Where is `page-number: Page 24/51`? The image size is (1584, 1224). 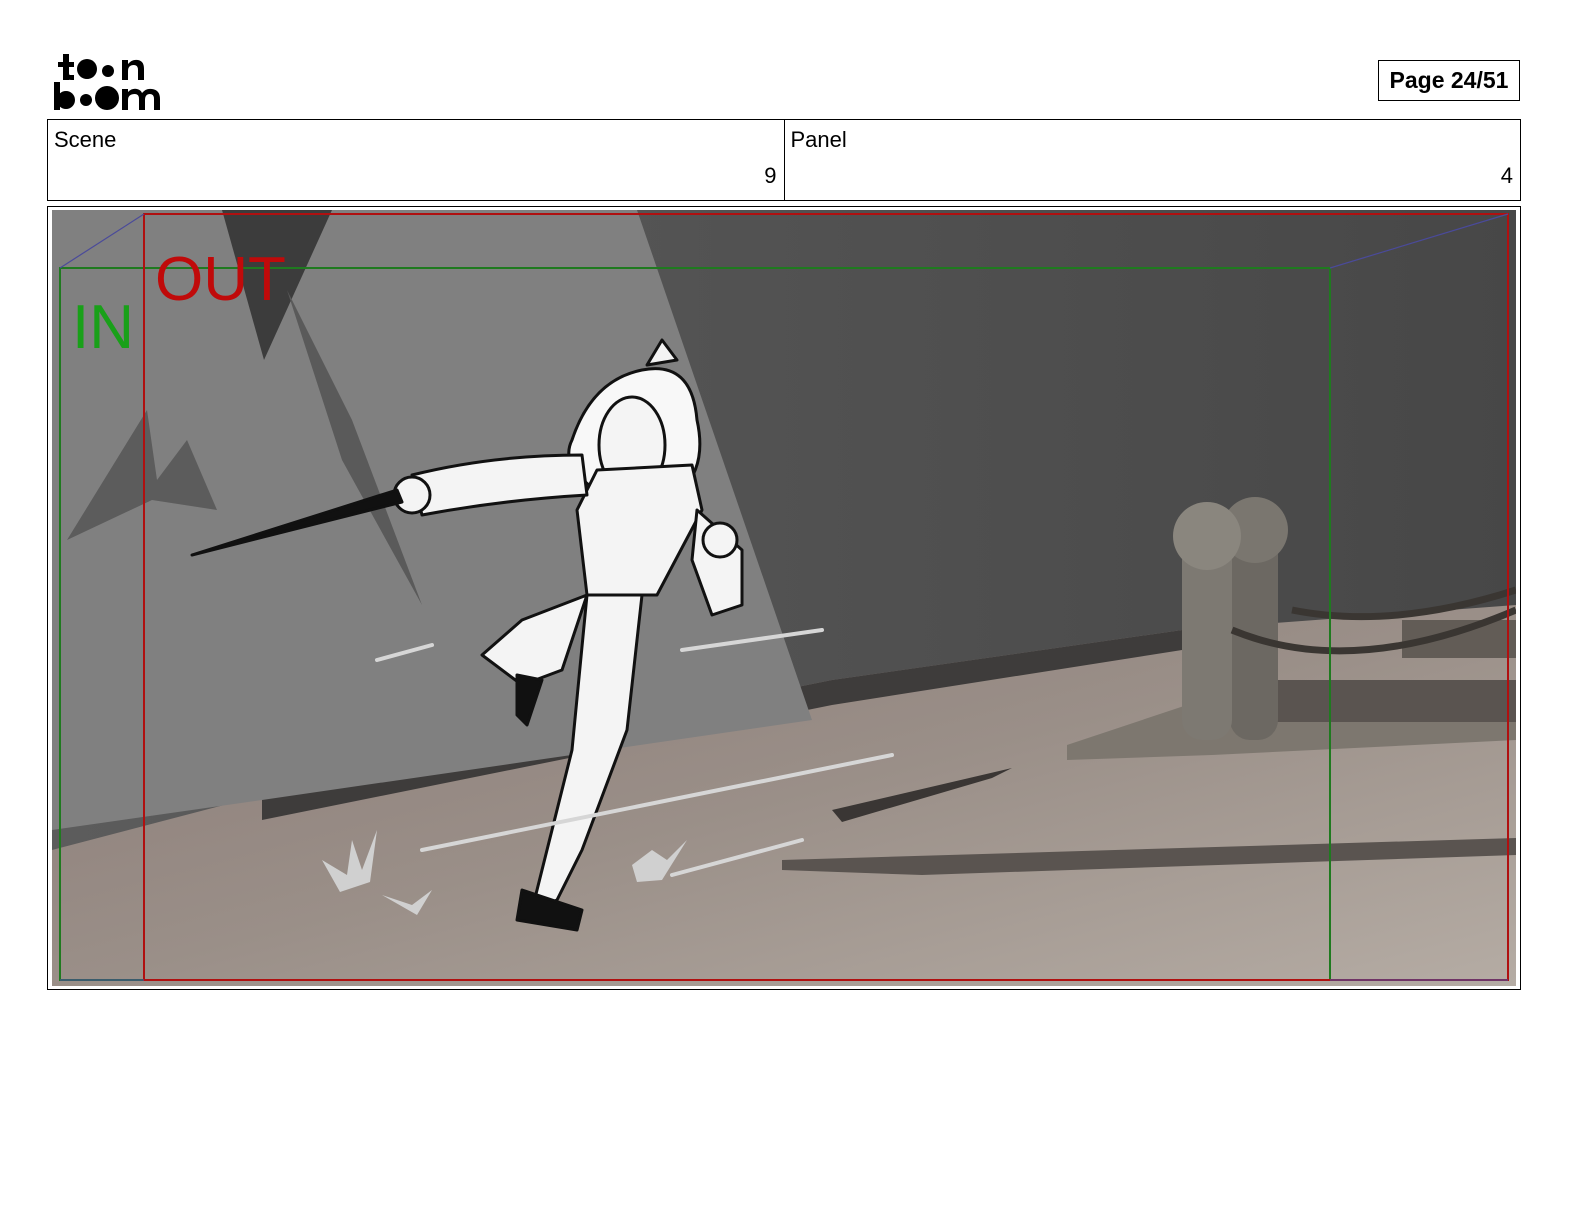 page-number: Page 24/51 is located at coordinates (1449, 80).